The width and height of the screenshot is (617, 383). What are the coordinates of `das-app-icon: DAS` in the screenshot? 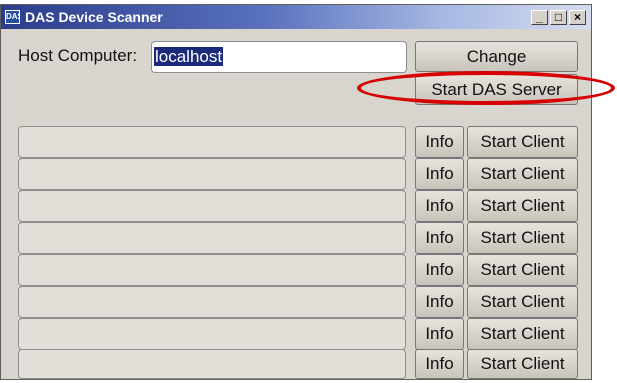 It's located at (12, 17).